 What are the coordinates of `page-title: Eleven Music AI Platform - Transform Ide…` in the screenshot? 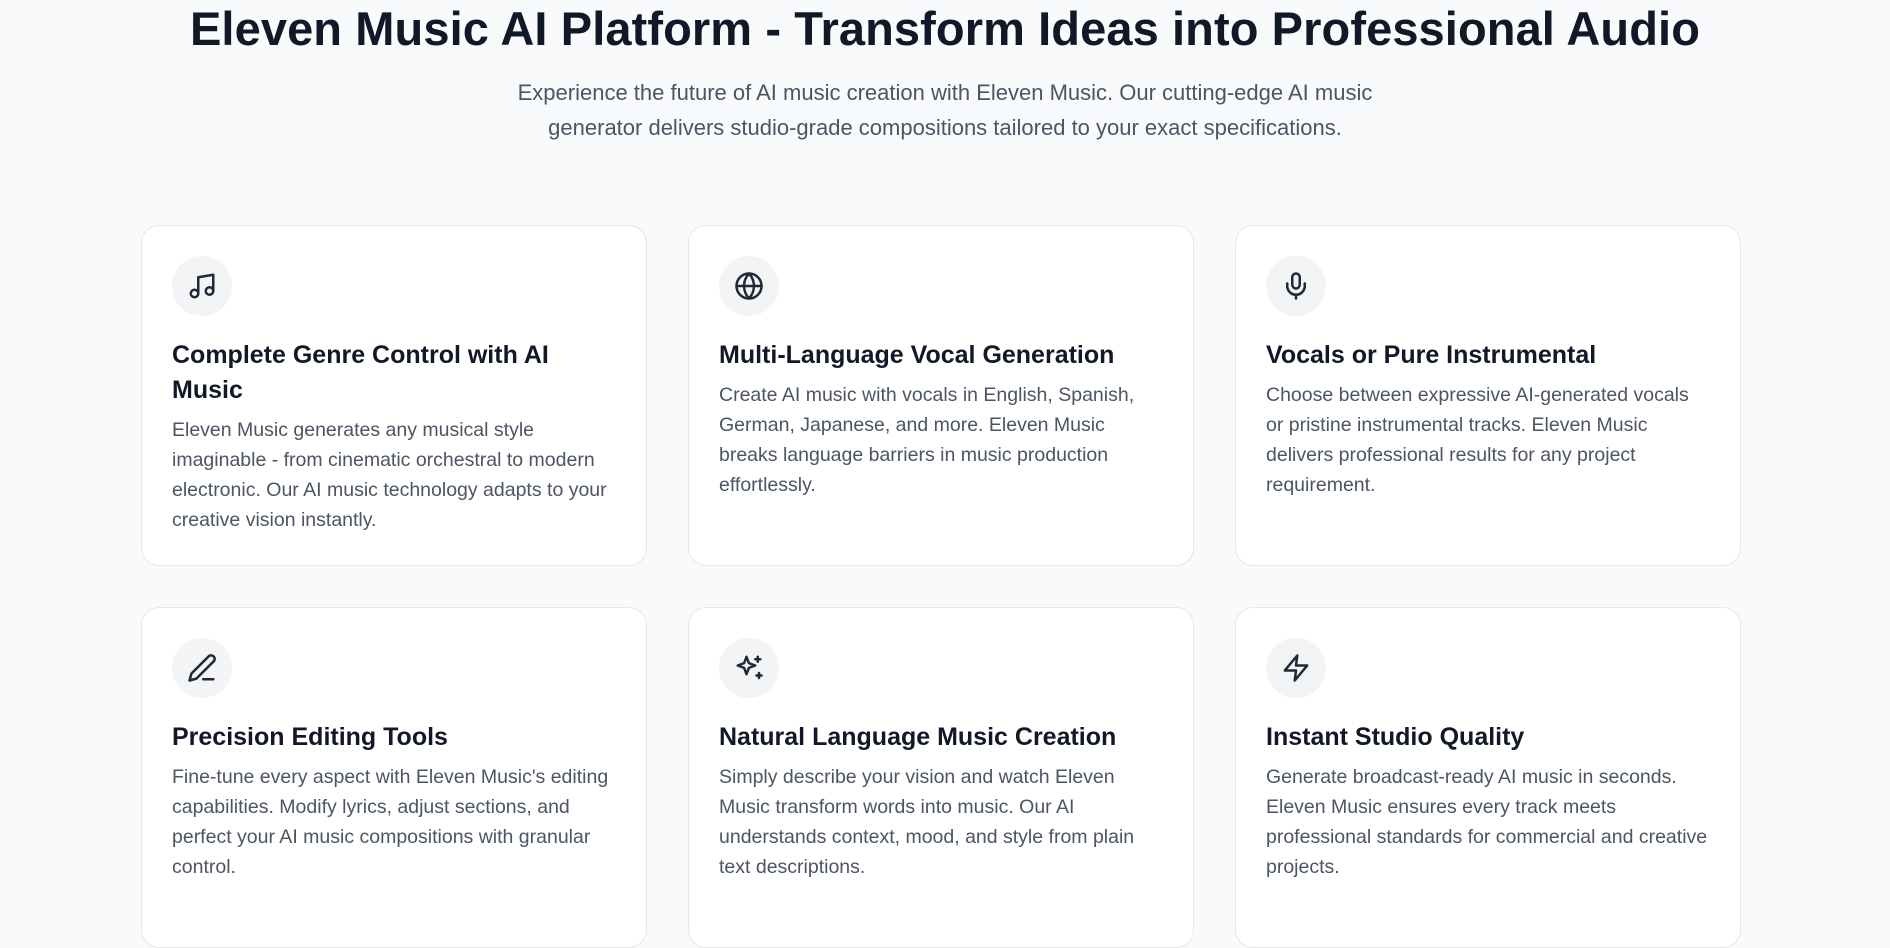 It's located at (945, 28).